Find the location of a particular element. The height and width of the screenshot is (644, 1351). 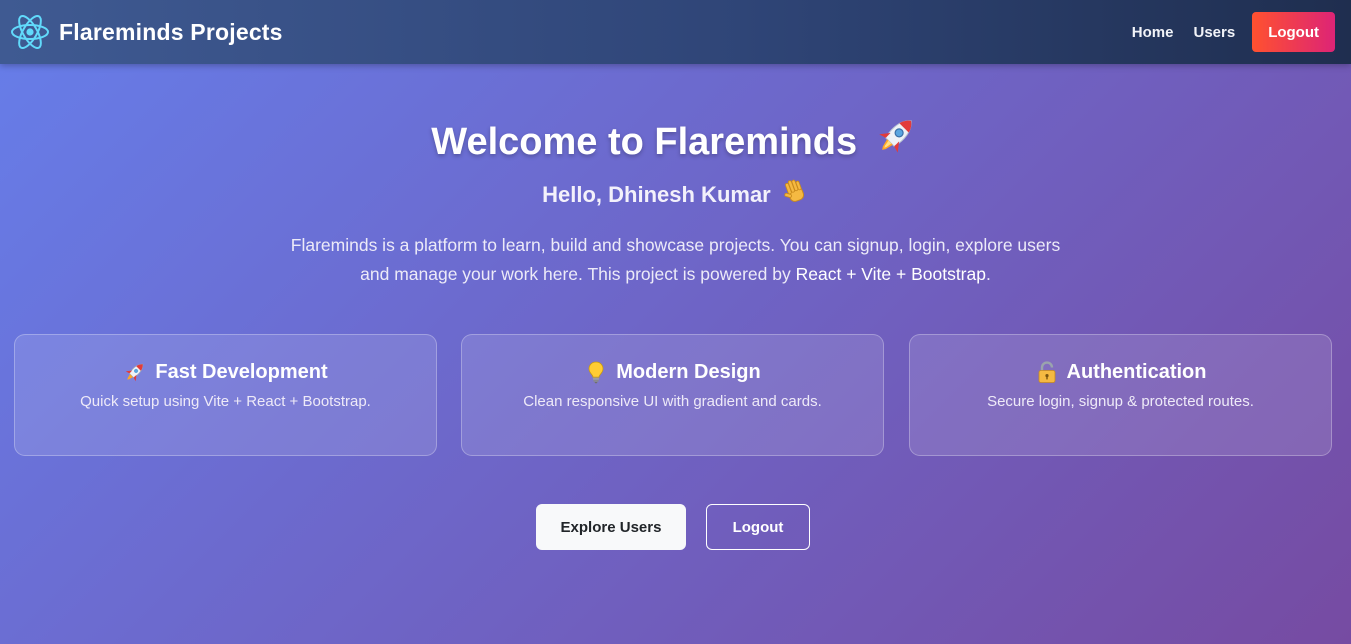

logout-button: Logout is located at coordinates (758, 527).